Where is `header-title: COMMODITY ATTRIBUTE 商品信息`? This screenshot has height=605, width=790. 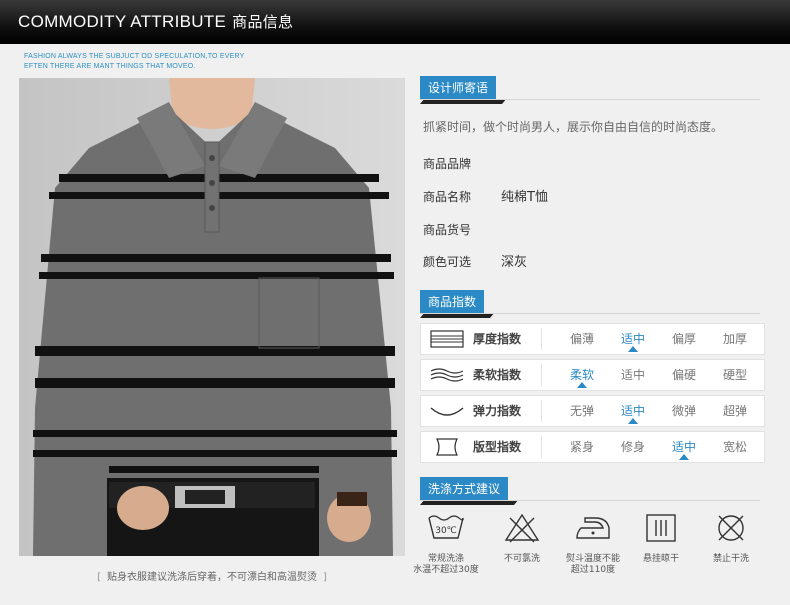 header-title: COMMODITY ATTRIBUTE 商品信息 is located at coordinates (155, 22).